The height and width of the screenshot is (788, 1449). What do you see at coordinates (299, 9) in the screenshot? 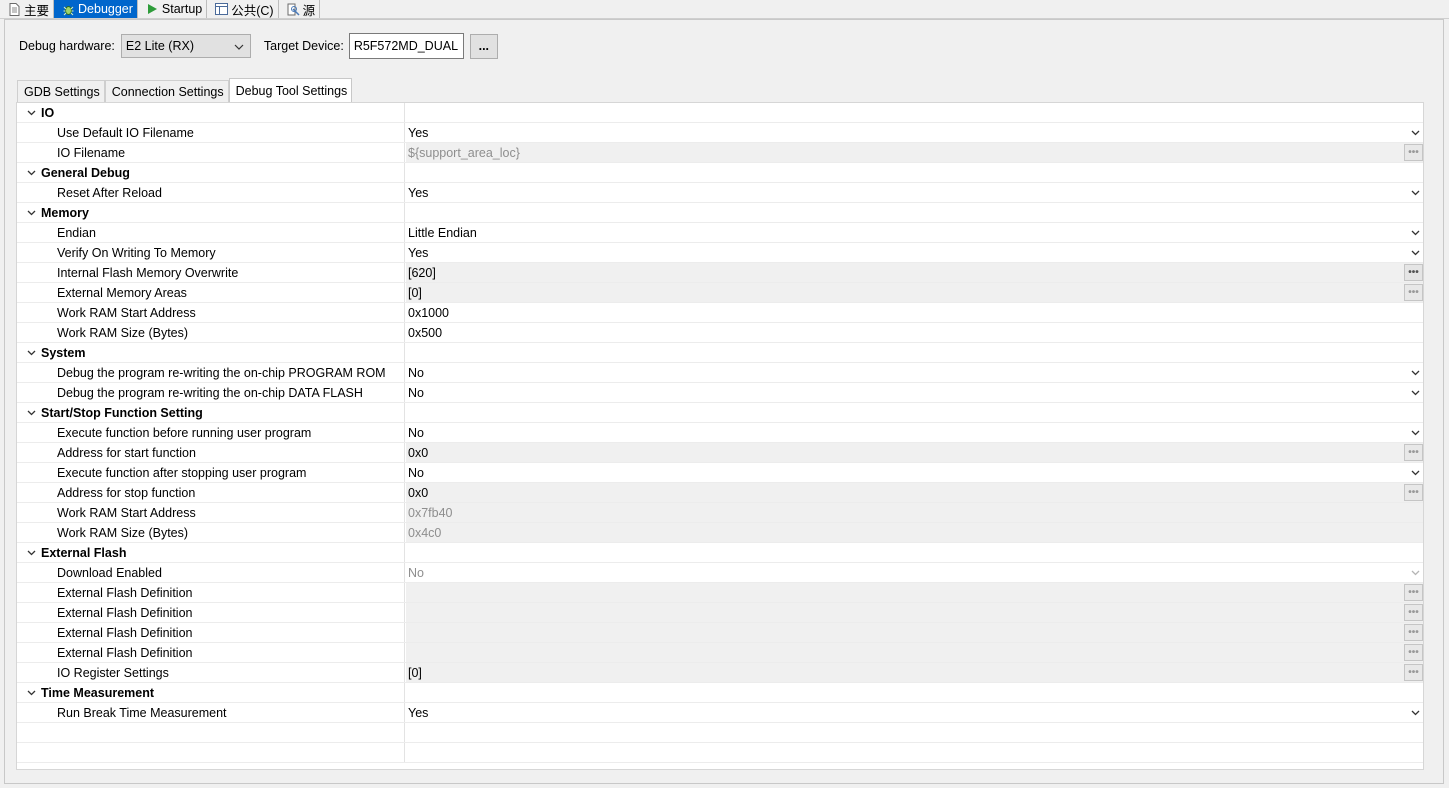
I see `tab-source: 源` at bounding box center [299, 9].